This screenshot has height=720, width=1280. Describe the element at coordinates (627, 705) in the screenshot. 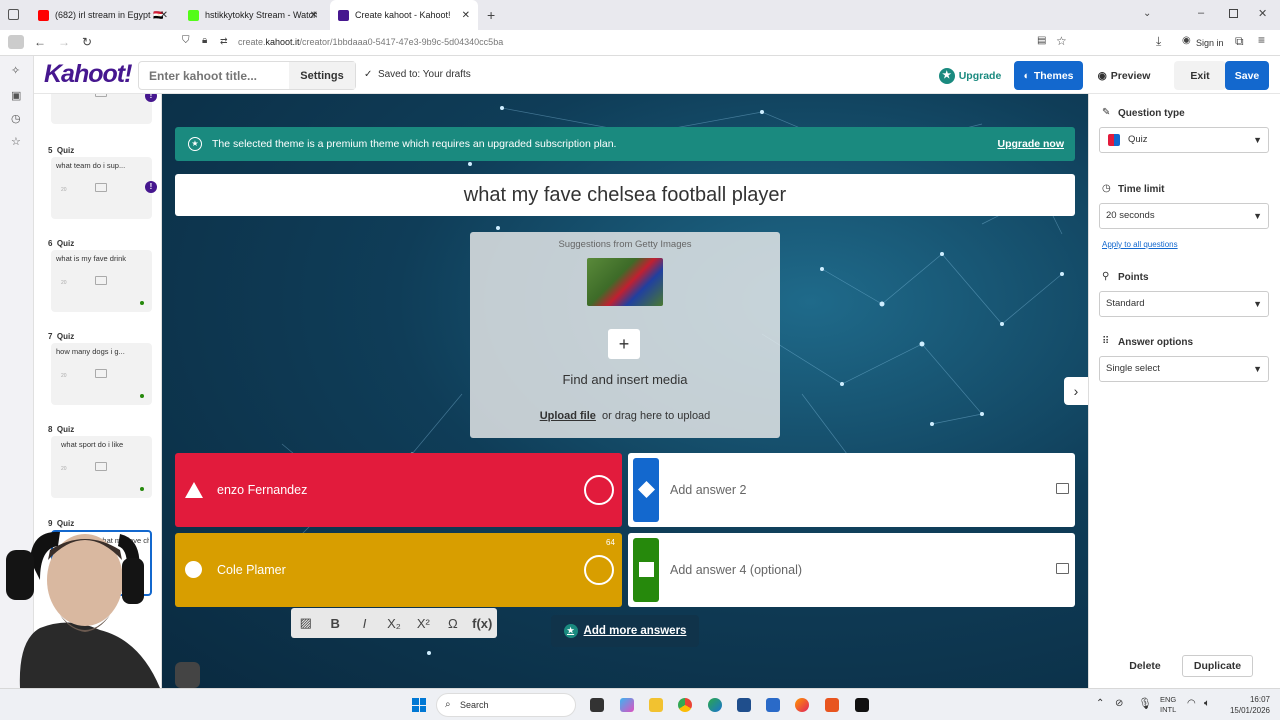

I see `copilot-icon` at that location.